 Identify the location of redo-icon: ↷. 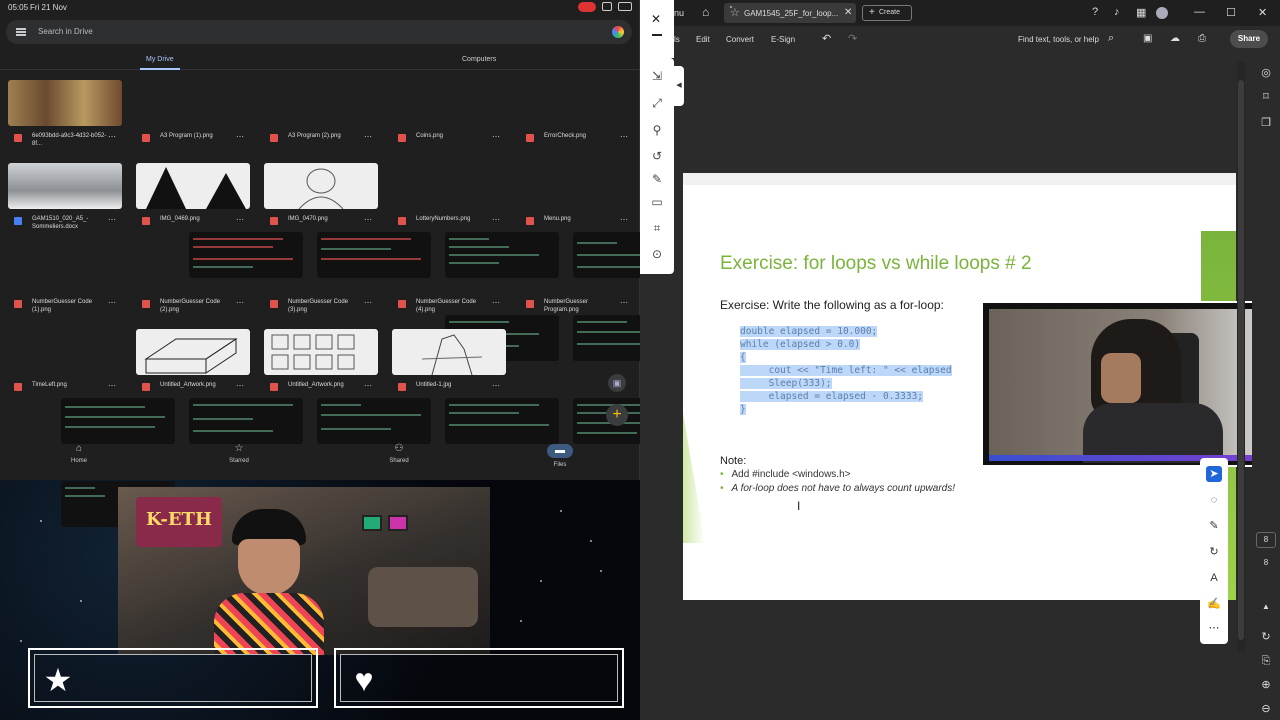
(852, 38).